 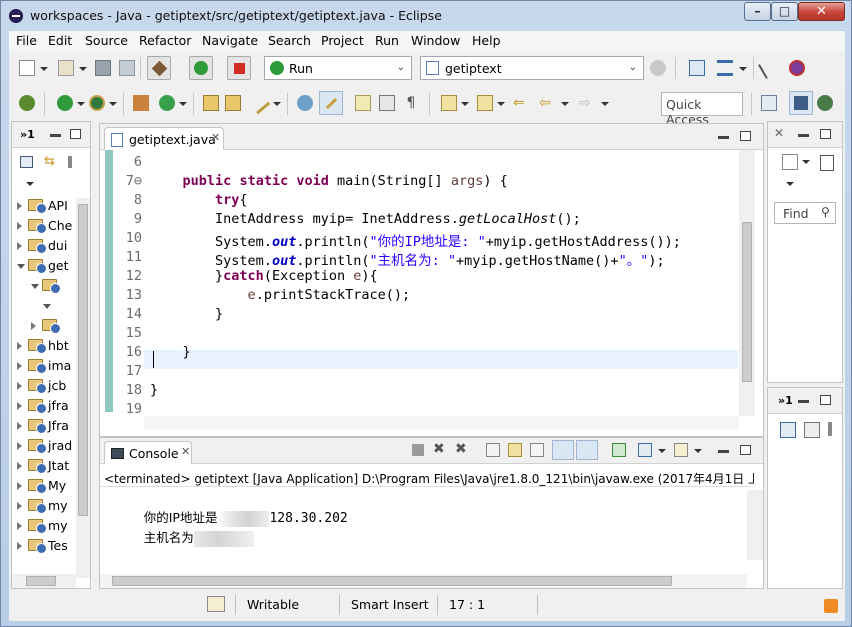 I want to click on save-all-icon, so click(x=127, y=68).